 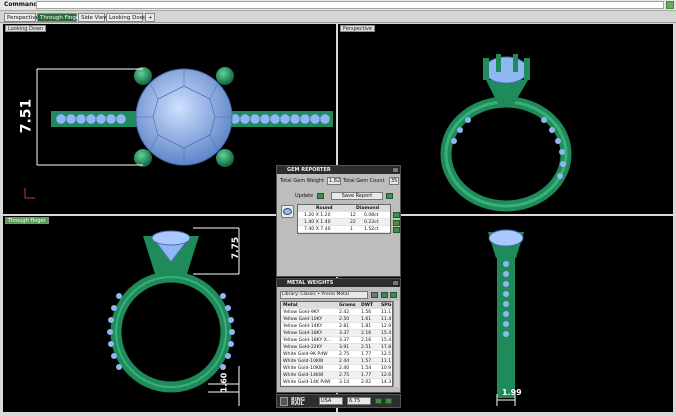 What do you see at coordinates (344, 368) in the screenshot?
I see `grams: 2.40` at bounding box center [344, 368].